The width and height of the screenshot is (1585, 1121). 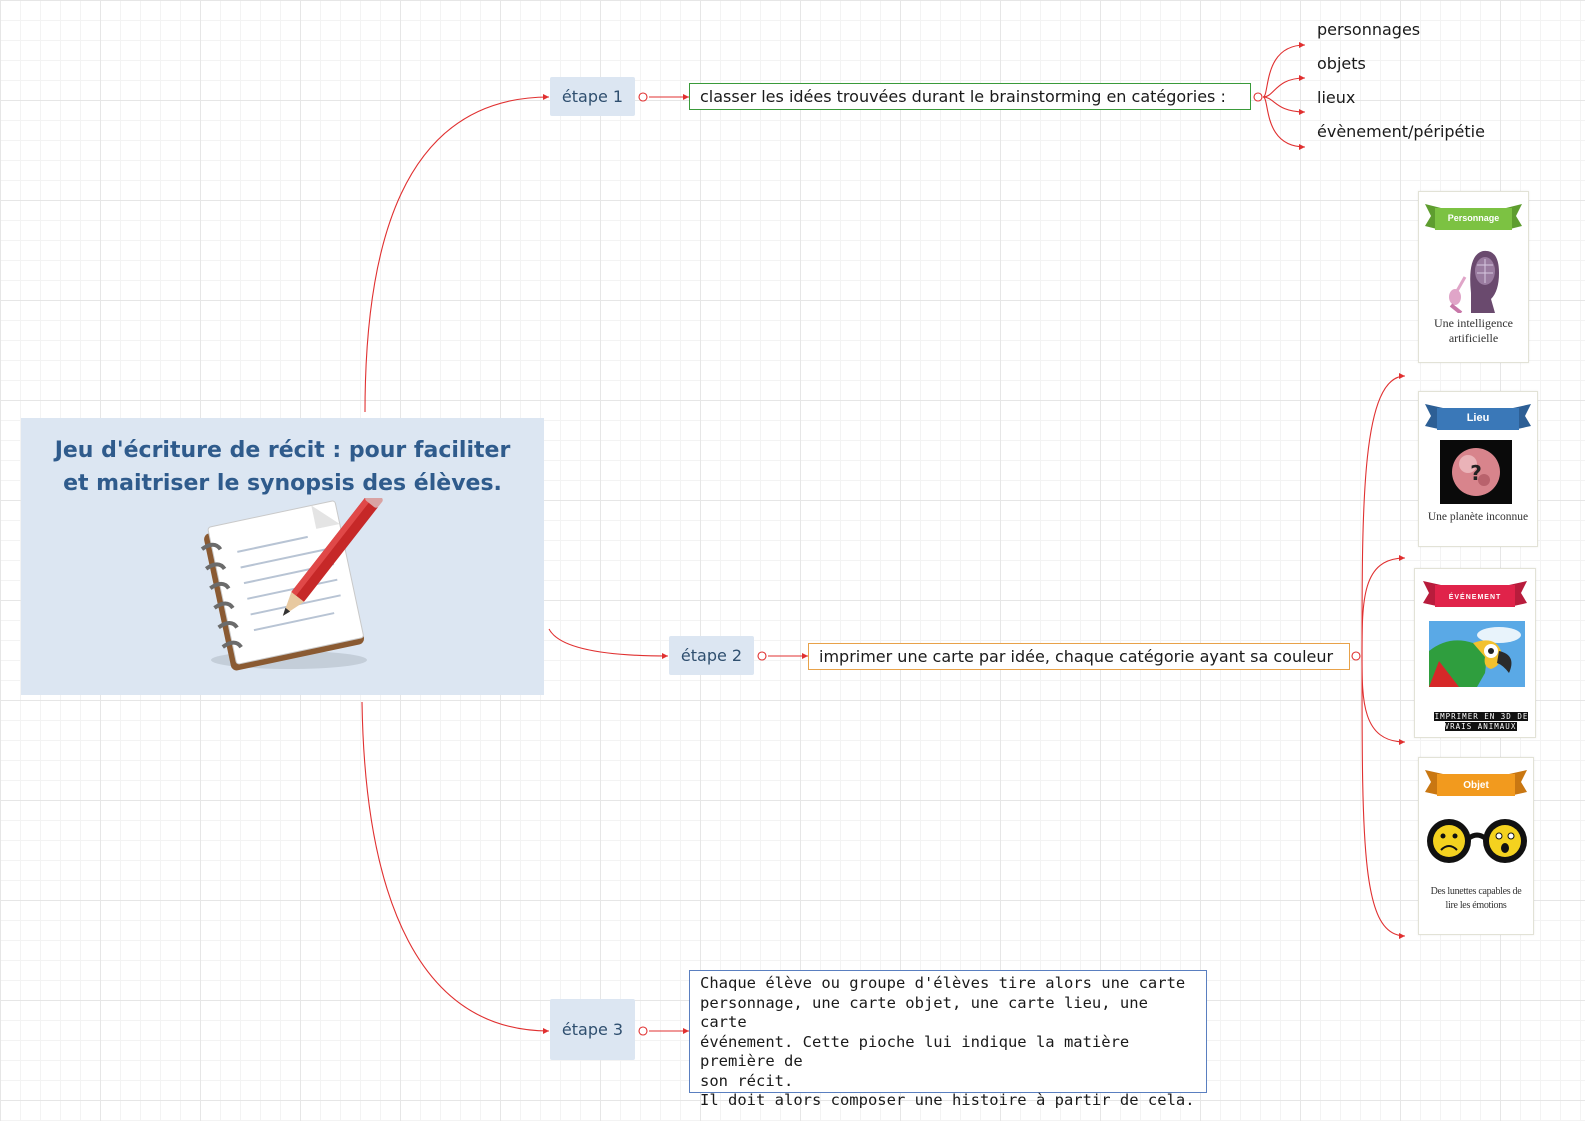 I want to click on card-lieu: Lieu ? Une planète inconnue, so click(x=1478, y=469).